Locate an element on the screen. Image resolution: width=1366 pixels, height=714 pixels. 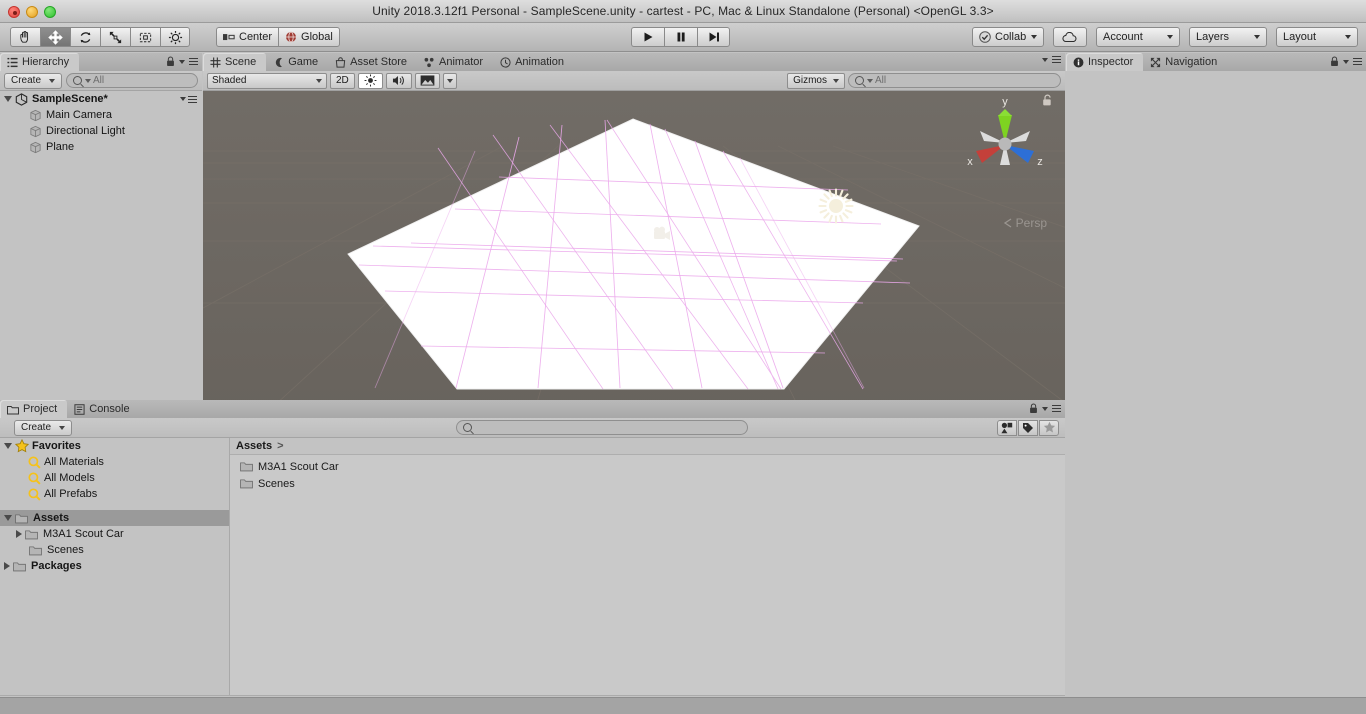
tab-console: Console is located at coordinates (103, 409).